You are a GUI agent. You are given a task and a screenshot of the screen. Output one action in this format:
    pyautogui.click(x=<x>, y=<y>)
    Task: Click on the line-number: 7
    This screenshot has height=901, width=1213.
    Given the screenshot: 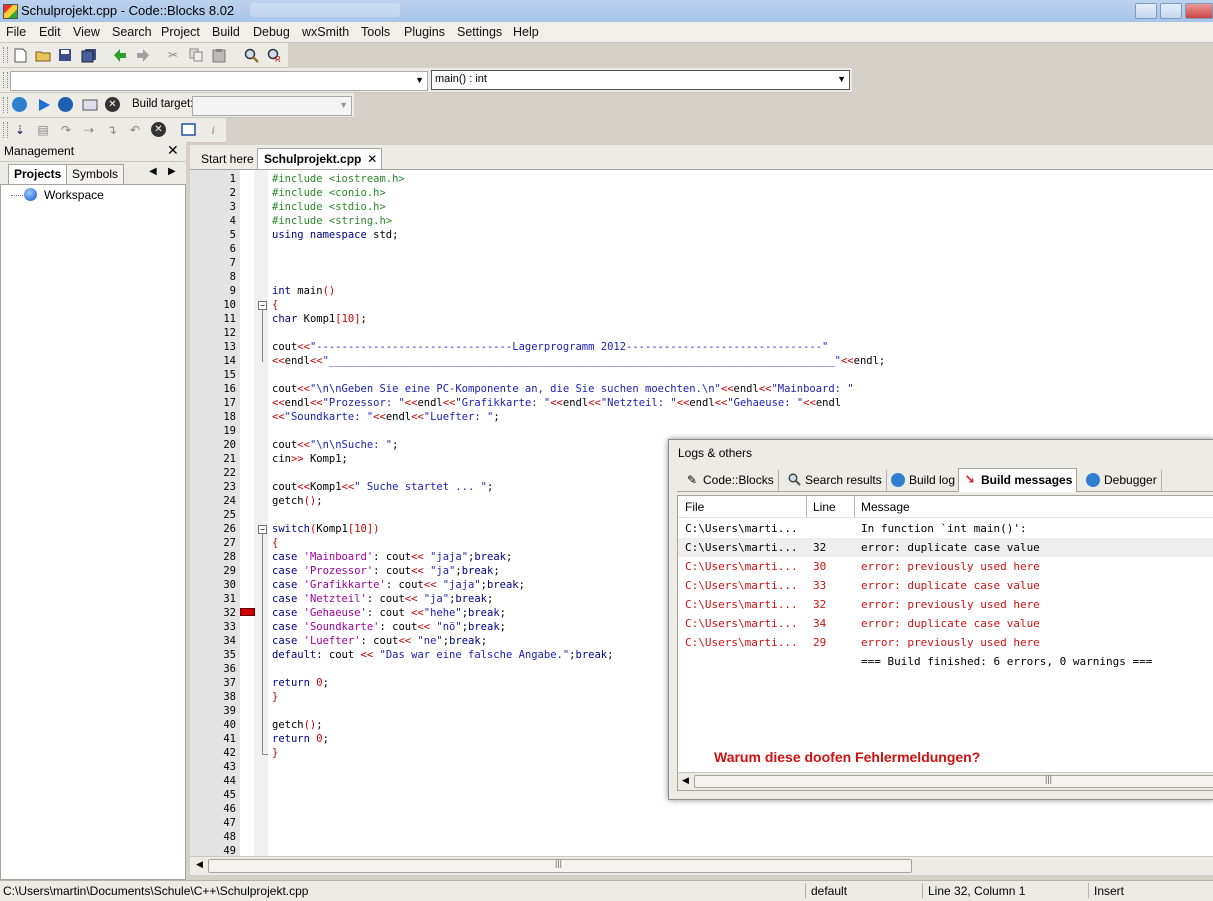 What is the action you would take?
    pyautogui.click(x=232, y=263)
    